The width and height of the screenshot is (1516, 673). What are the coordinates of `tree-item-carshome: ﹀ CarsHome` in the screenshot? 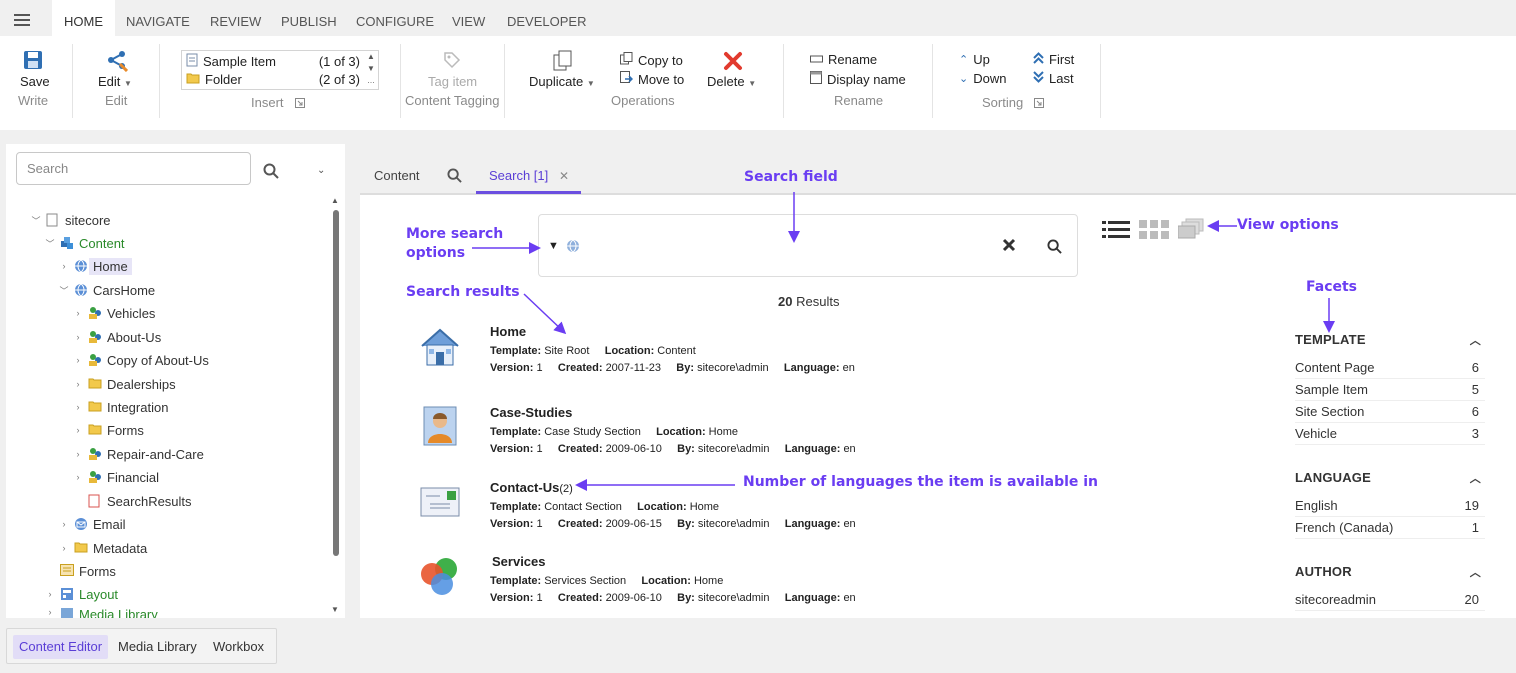 It's located at (106, 290).